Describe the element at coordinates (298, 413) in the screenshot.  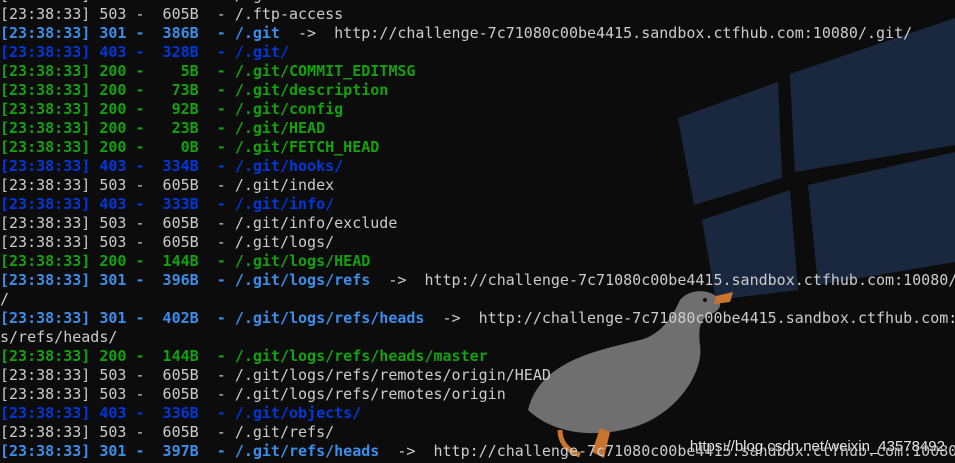
I see `request-path: /.git/objects/` at that location.